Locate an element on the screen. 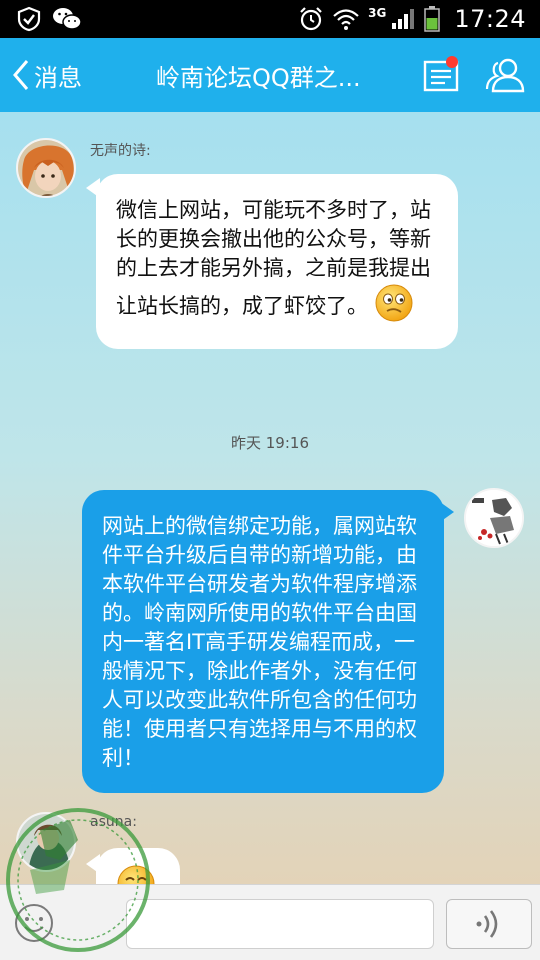 This screenshot has height=960, width=540. status-right: 3G 17:24 is located at coordinates (412, 19).